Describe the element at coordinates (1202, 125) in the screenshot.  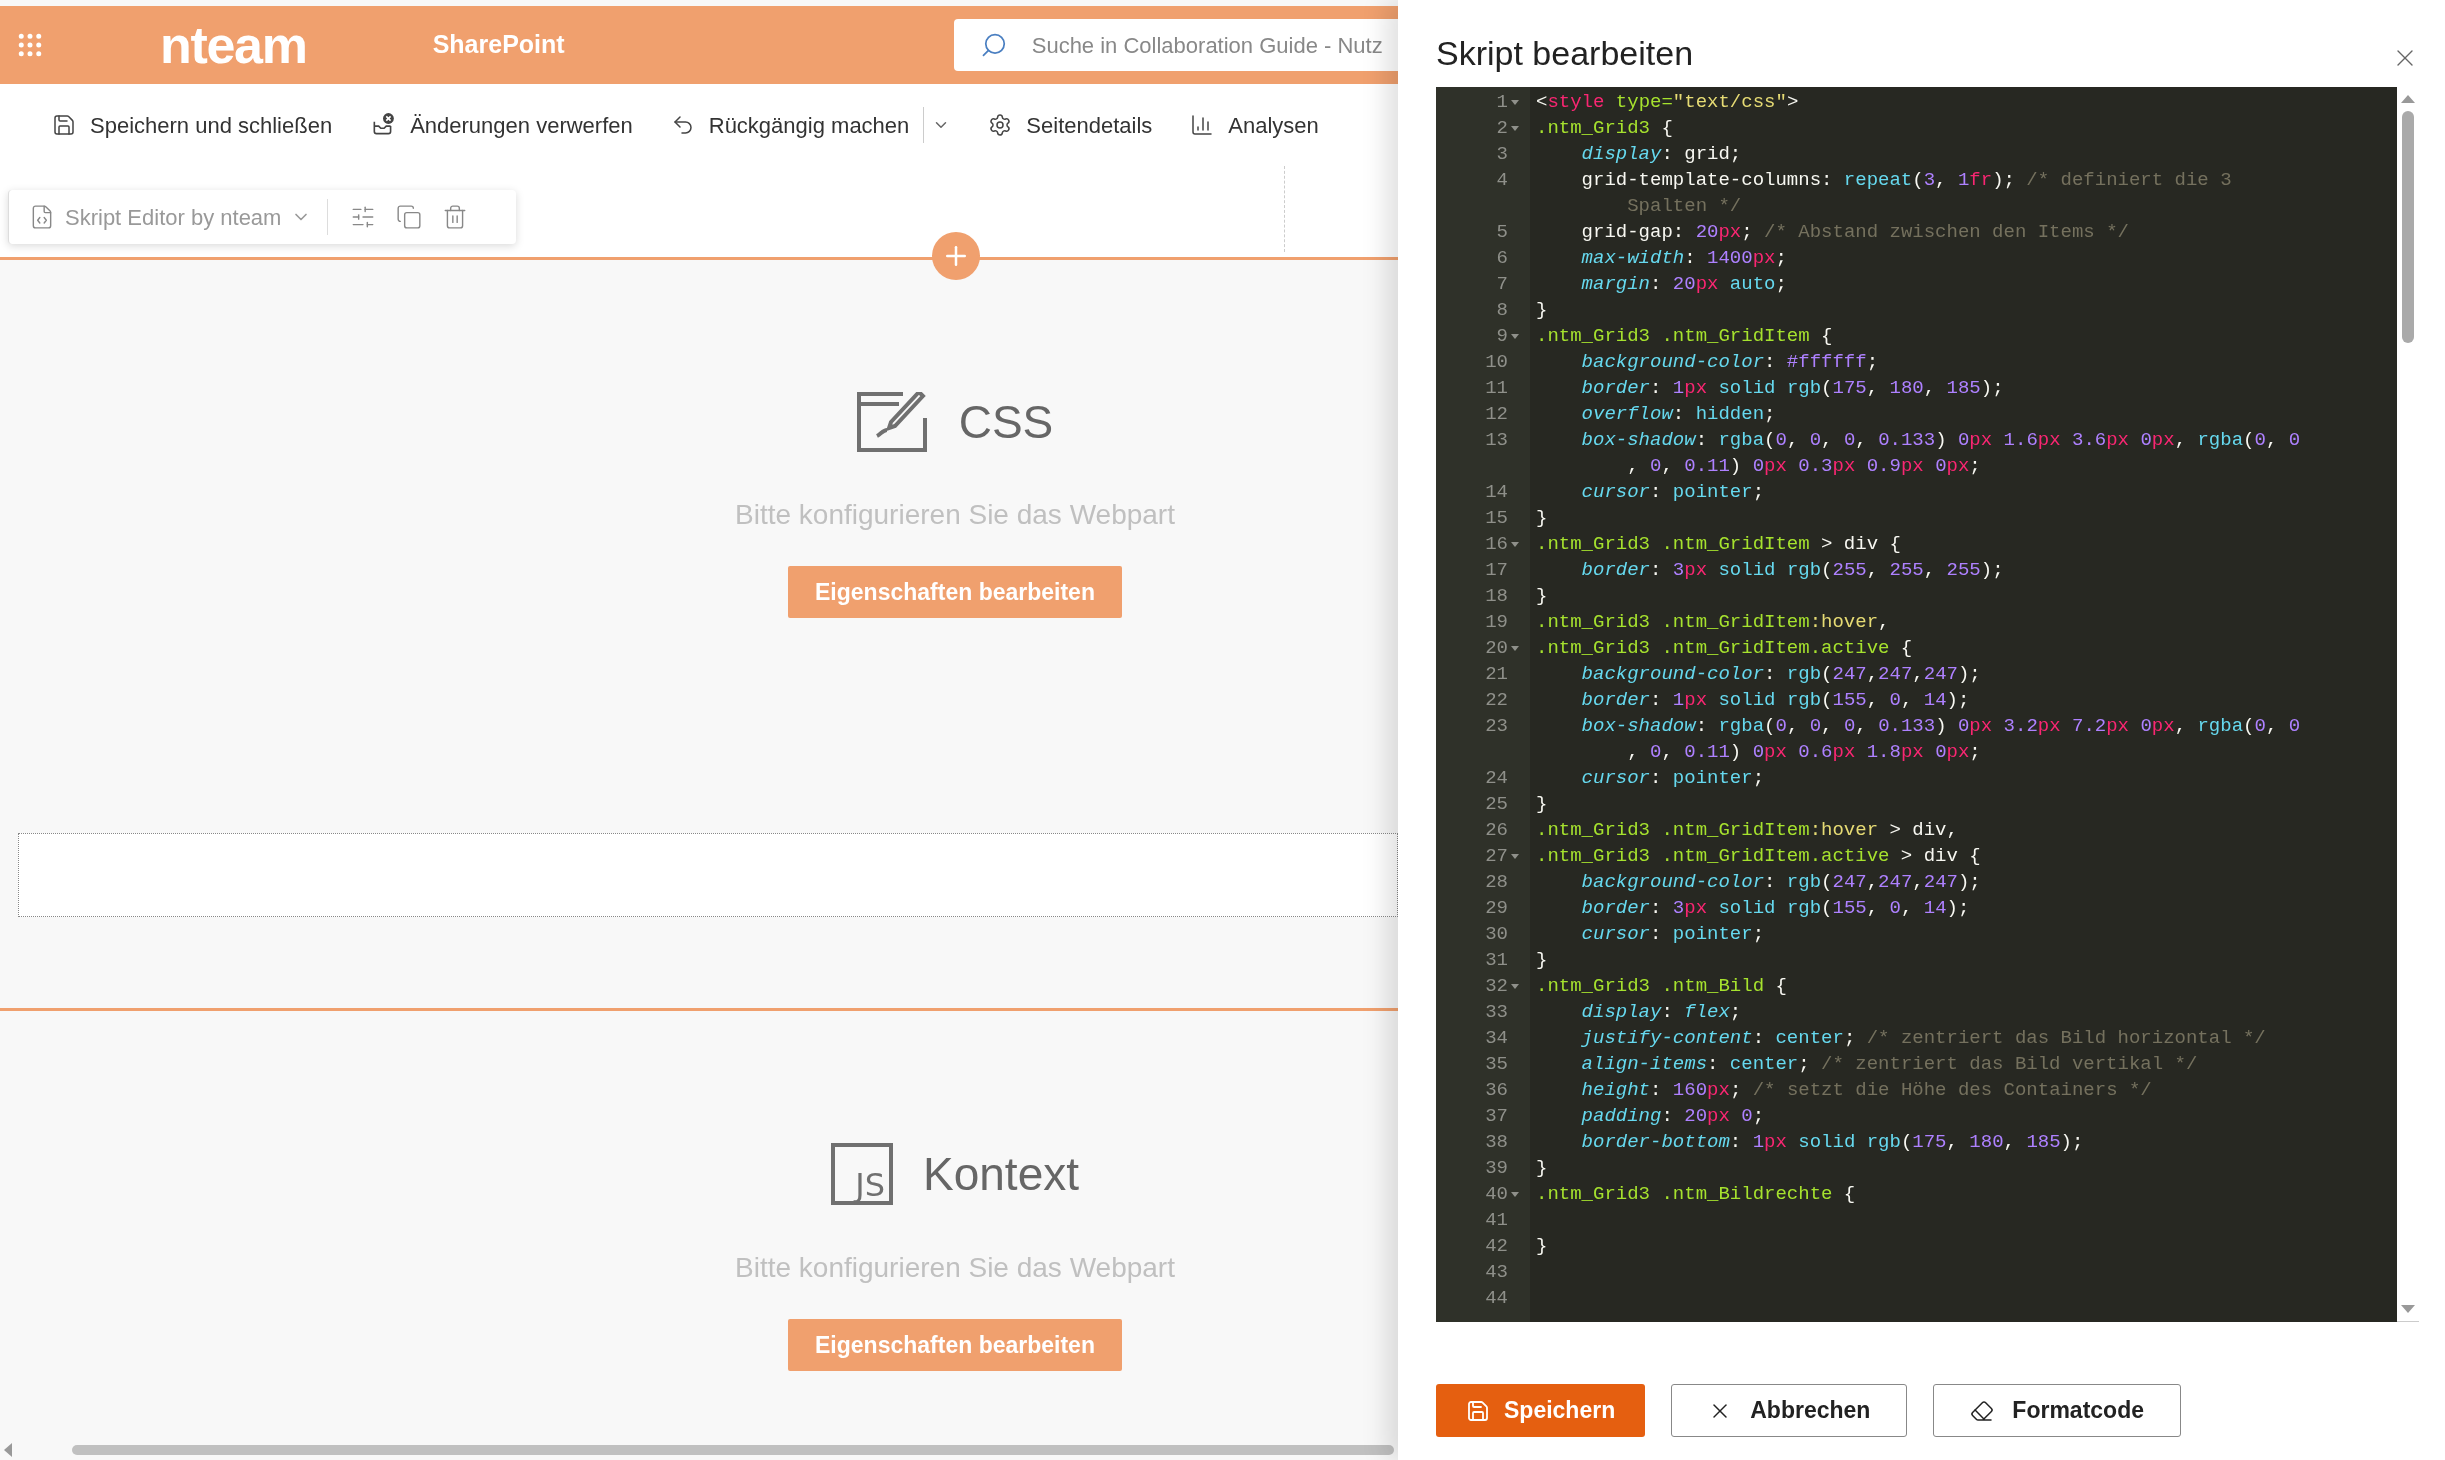
I see `chart-icon` at that location.